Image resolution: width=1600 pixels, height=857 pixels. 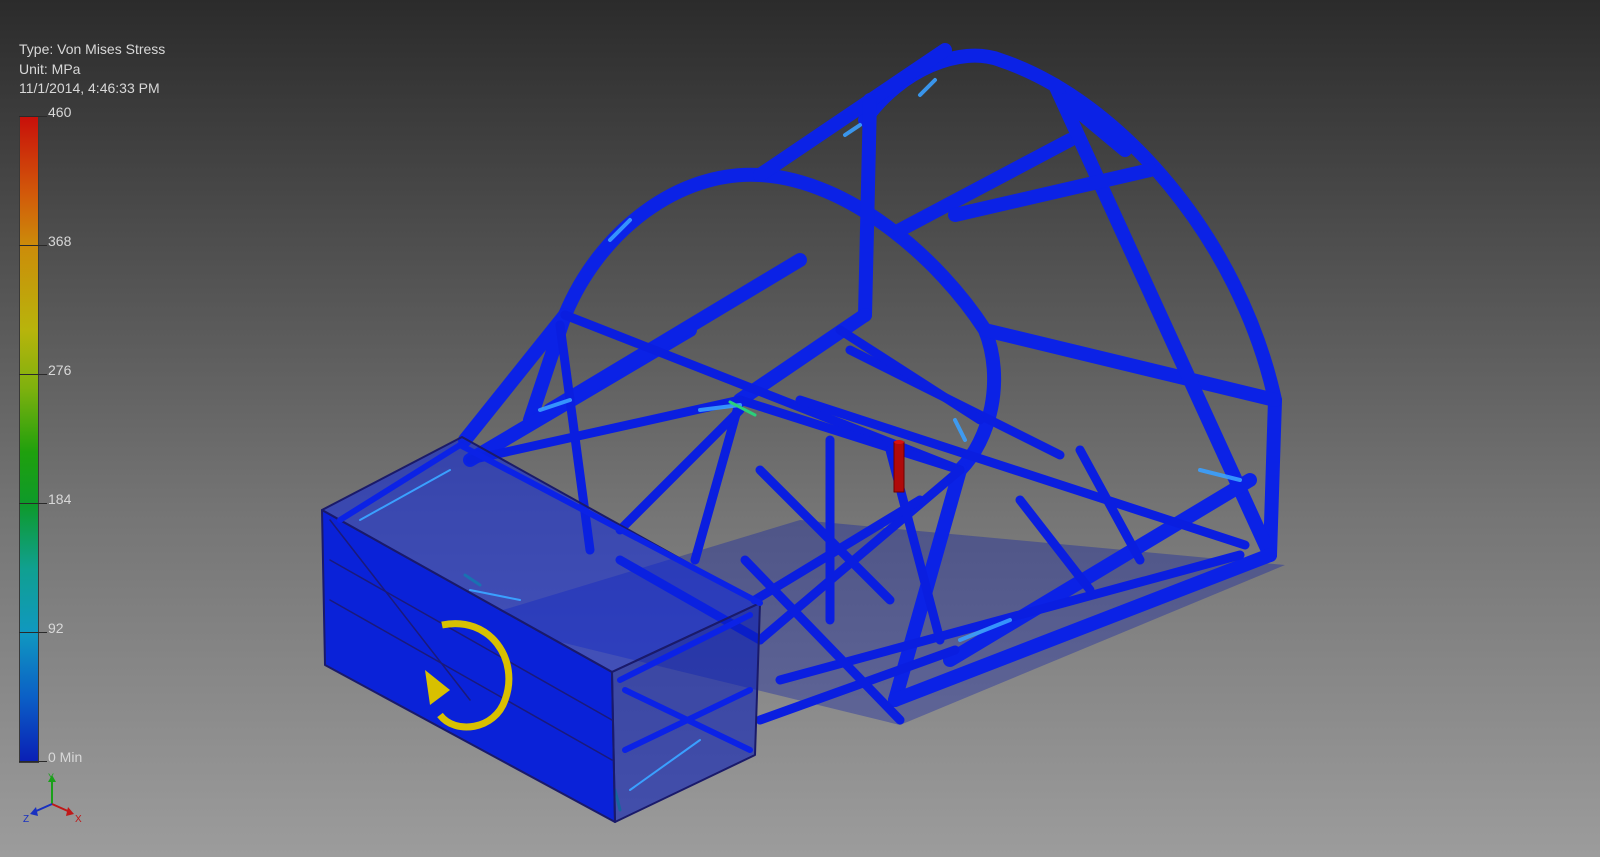 What do you see at coordinates (55, 803) in the screenshot?
I see `view-triad-icon: Y X Z` at bounding box center [55, 803].